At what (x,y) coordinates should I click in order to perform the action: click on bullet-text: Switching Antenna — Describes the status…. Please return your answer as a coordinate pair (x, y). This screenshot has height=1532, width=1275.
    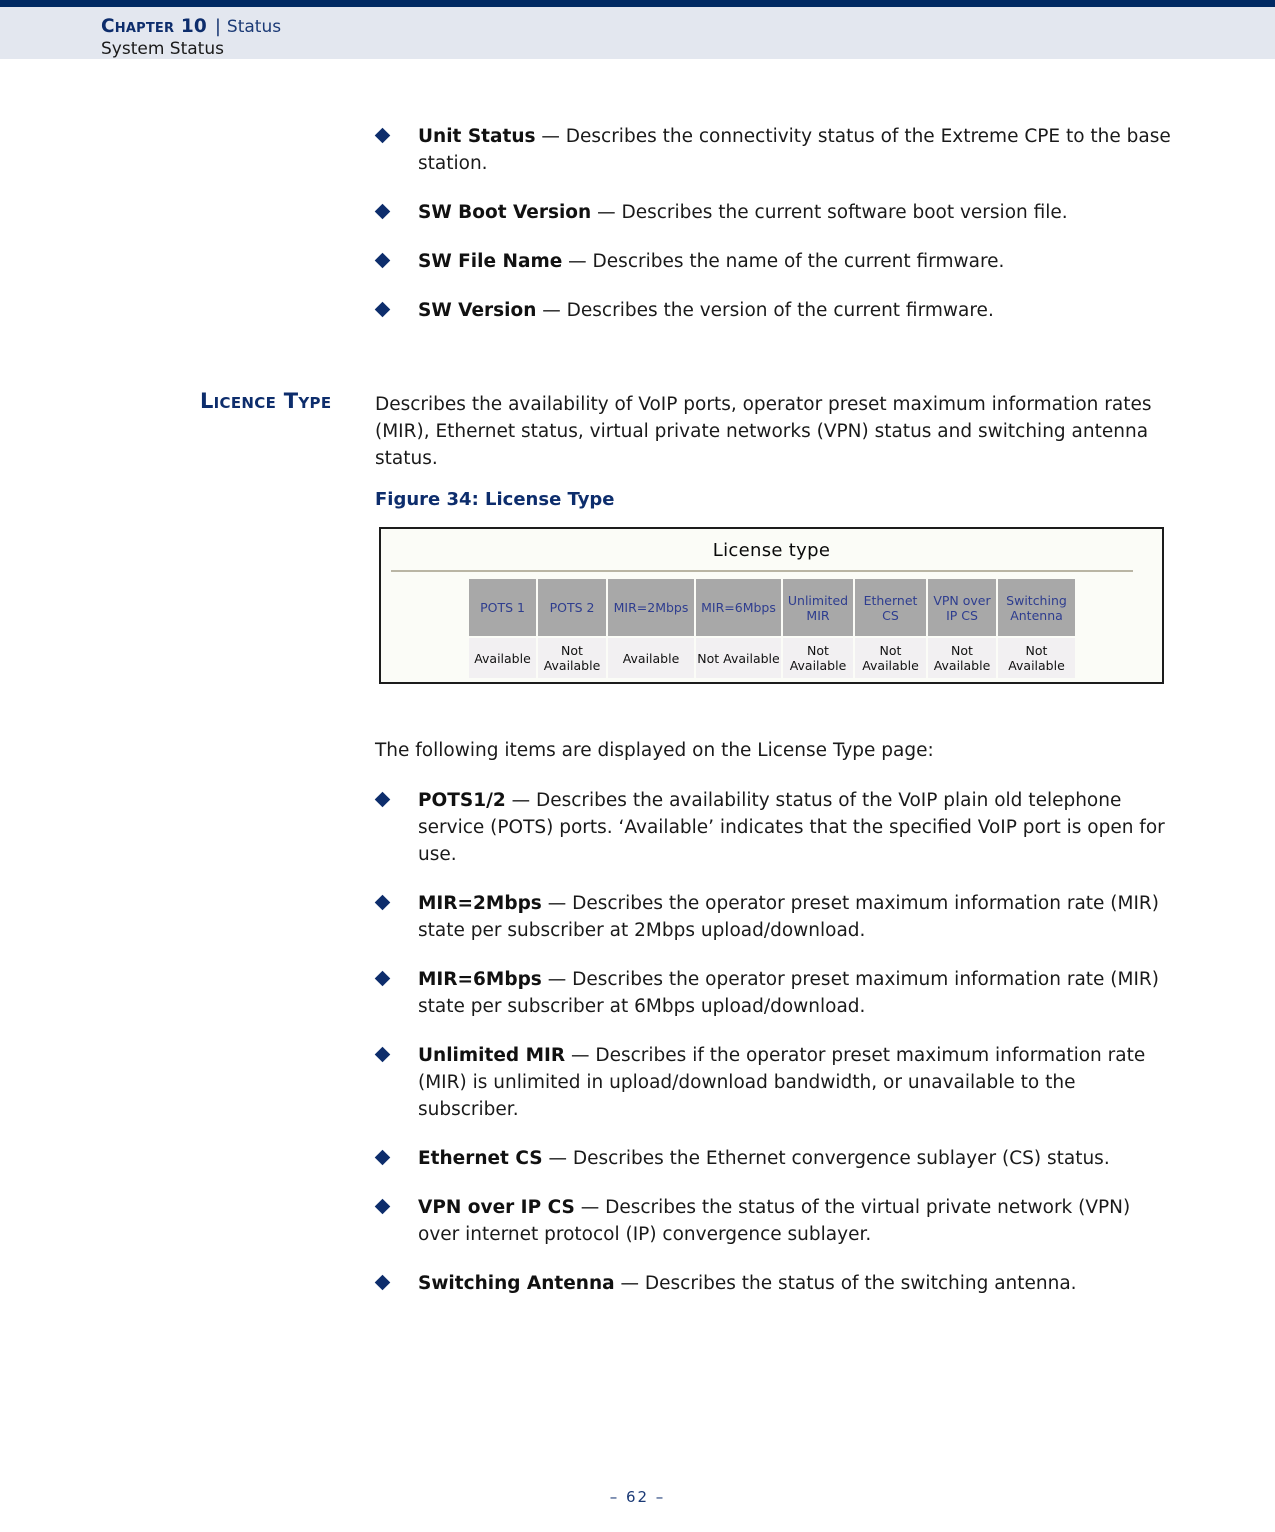
    Looking at the image, I should click on (747, 1283).